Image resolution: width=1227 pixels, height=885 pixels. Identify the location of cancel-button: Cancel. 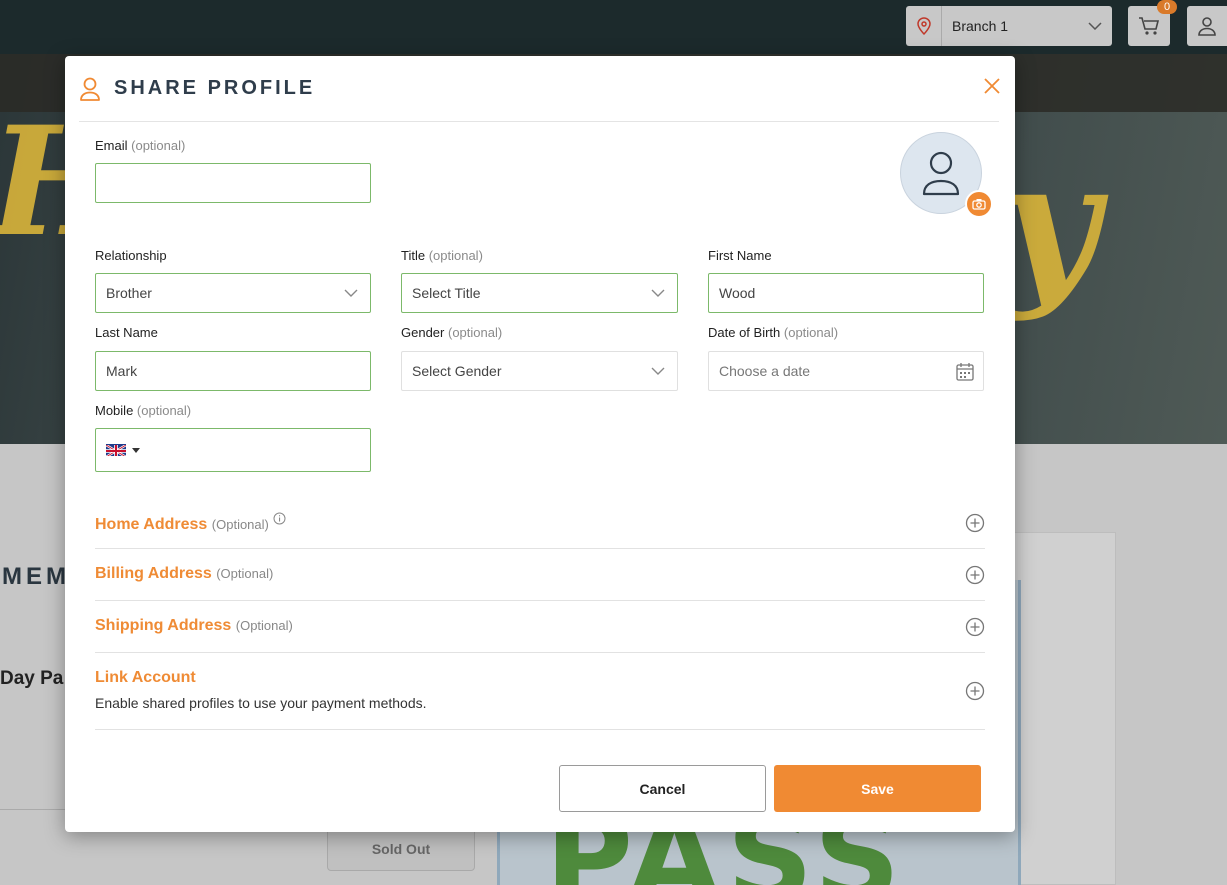
(662, 788).